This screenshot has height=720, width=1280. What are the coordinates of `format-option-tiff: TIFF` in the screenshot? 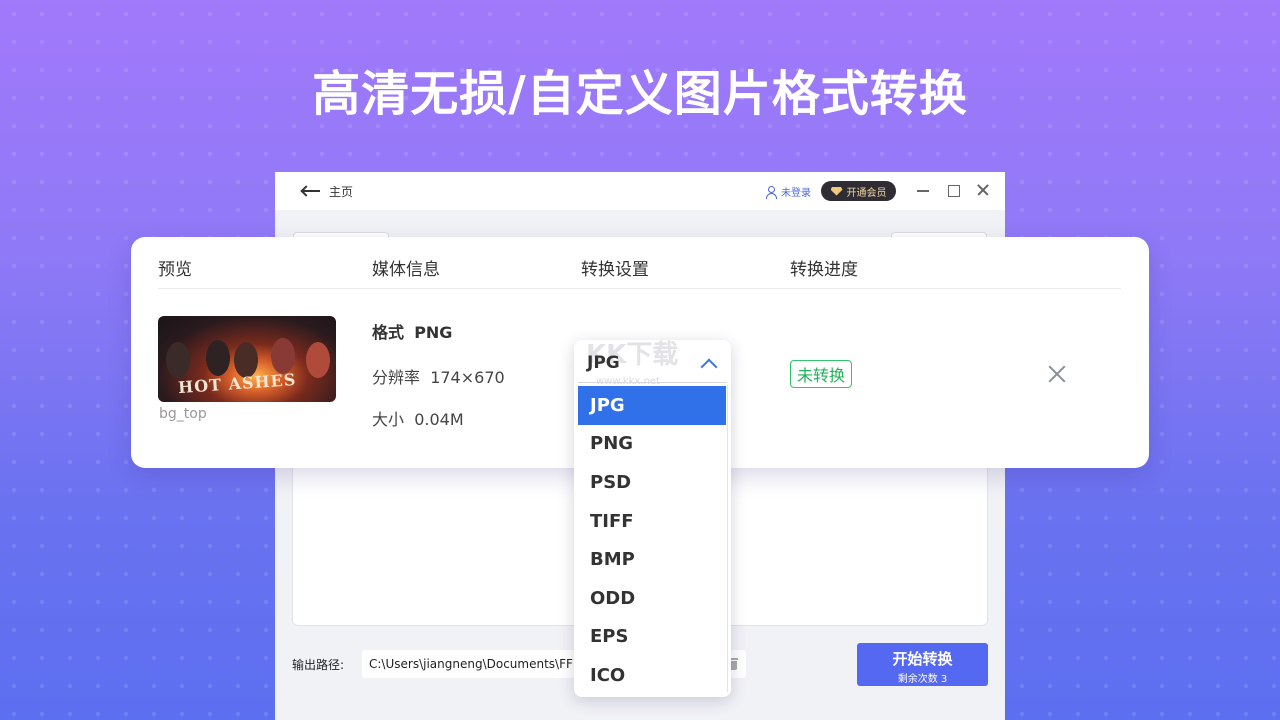 It's located at (652, 521).